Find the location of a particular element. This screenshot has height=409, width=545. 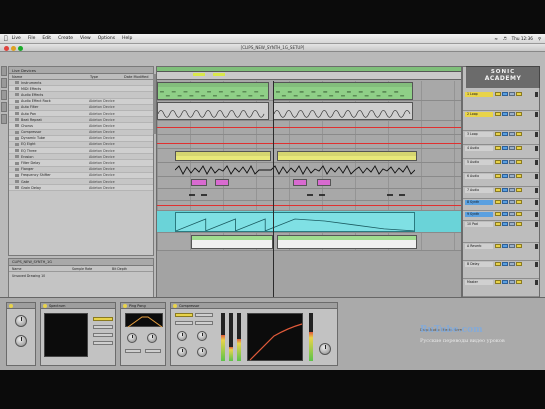

filter-display is located at coordinates (144, 320).